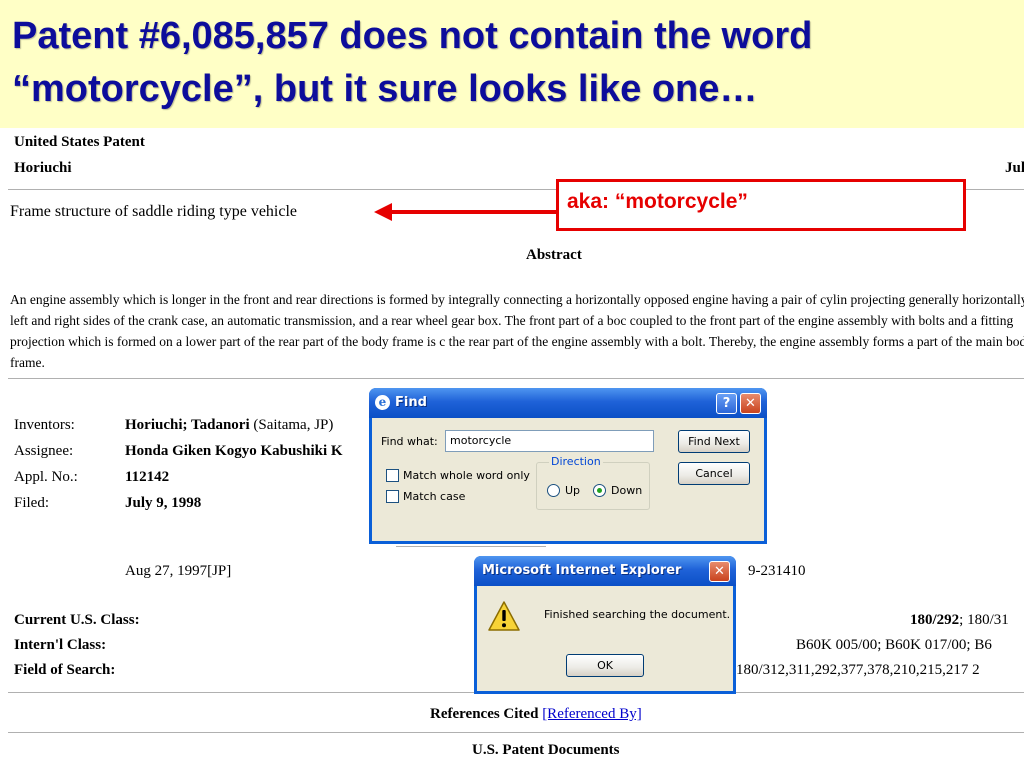 This screenshot has width=1024, height=768. Describe the element at coordinates (546, 750) in the screenshot. I see `us-patent-documents-heading: U.S. Patent Documents` at that location.